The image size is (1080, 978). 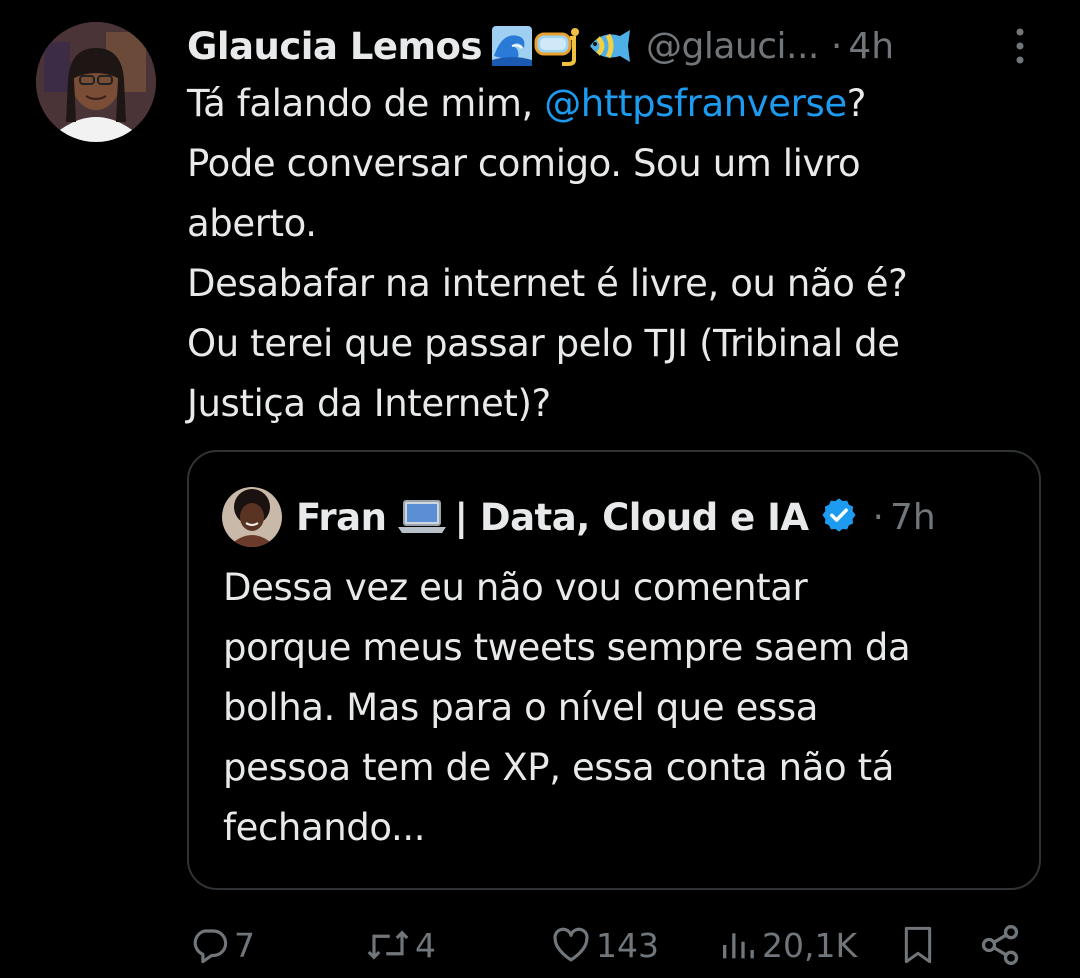 I want to click on views-count: 20,1K, so click(x=810, y=945).